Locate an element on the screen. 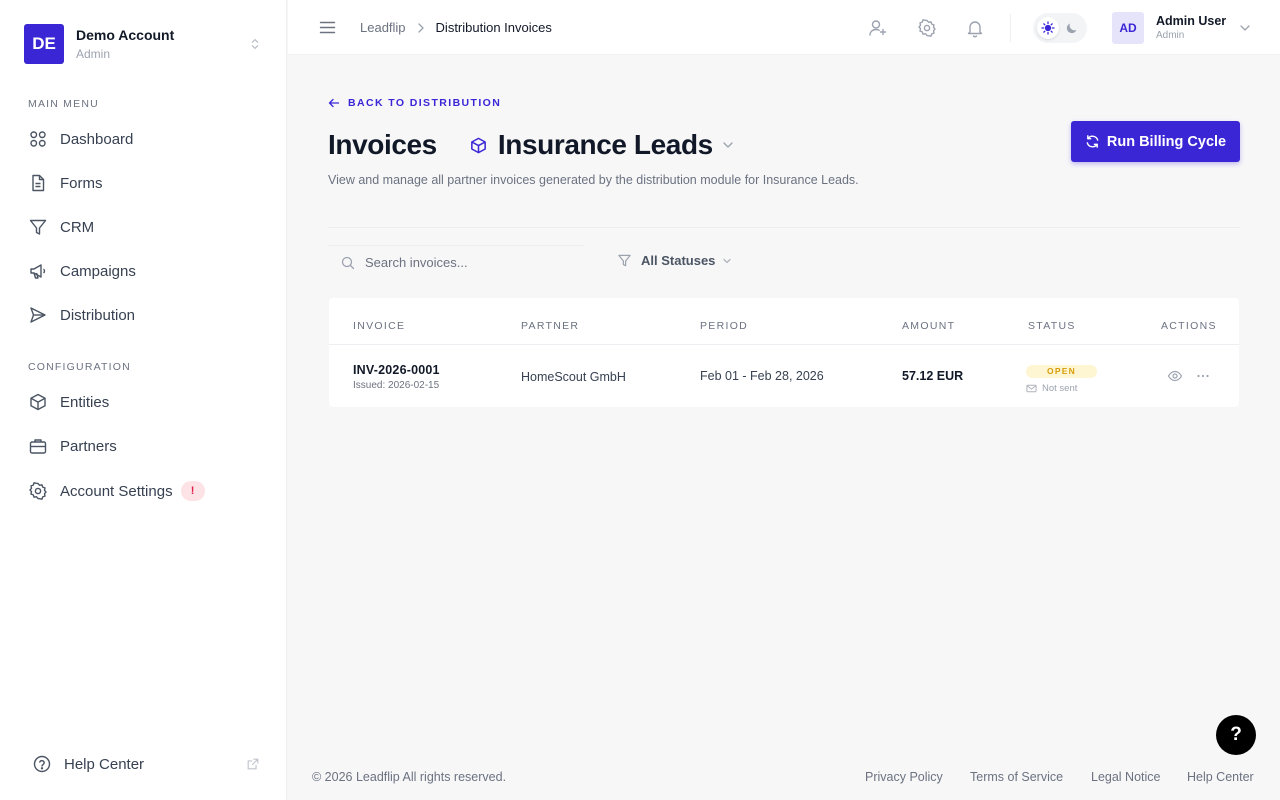  column-header-invoice: INVOICE is located at coordinates (379, 326).